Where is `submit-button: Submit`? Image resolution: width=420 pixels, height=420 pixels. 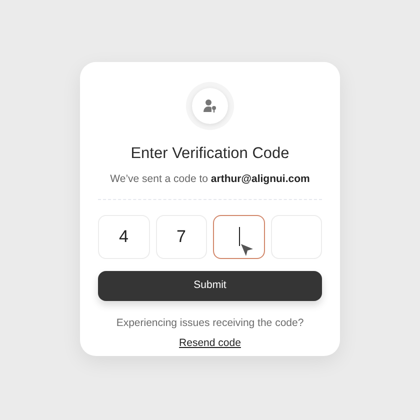 submit-button: Submit is located at coordinates (210, 286).